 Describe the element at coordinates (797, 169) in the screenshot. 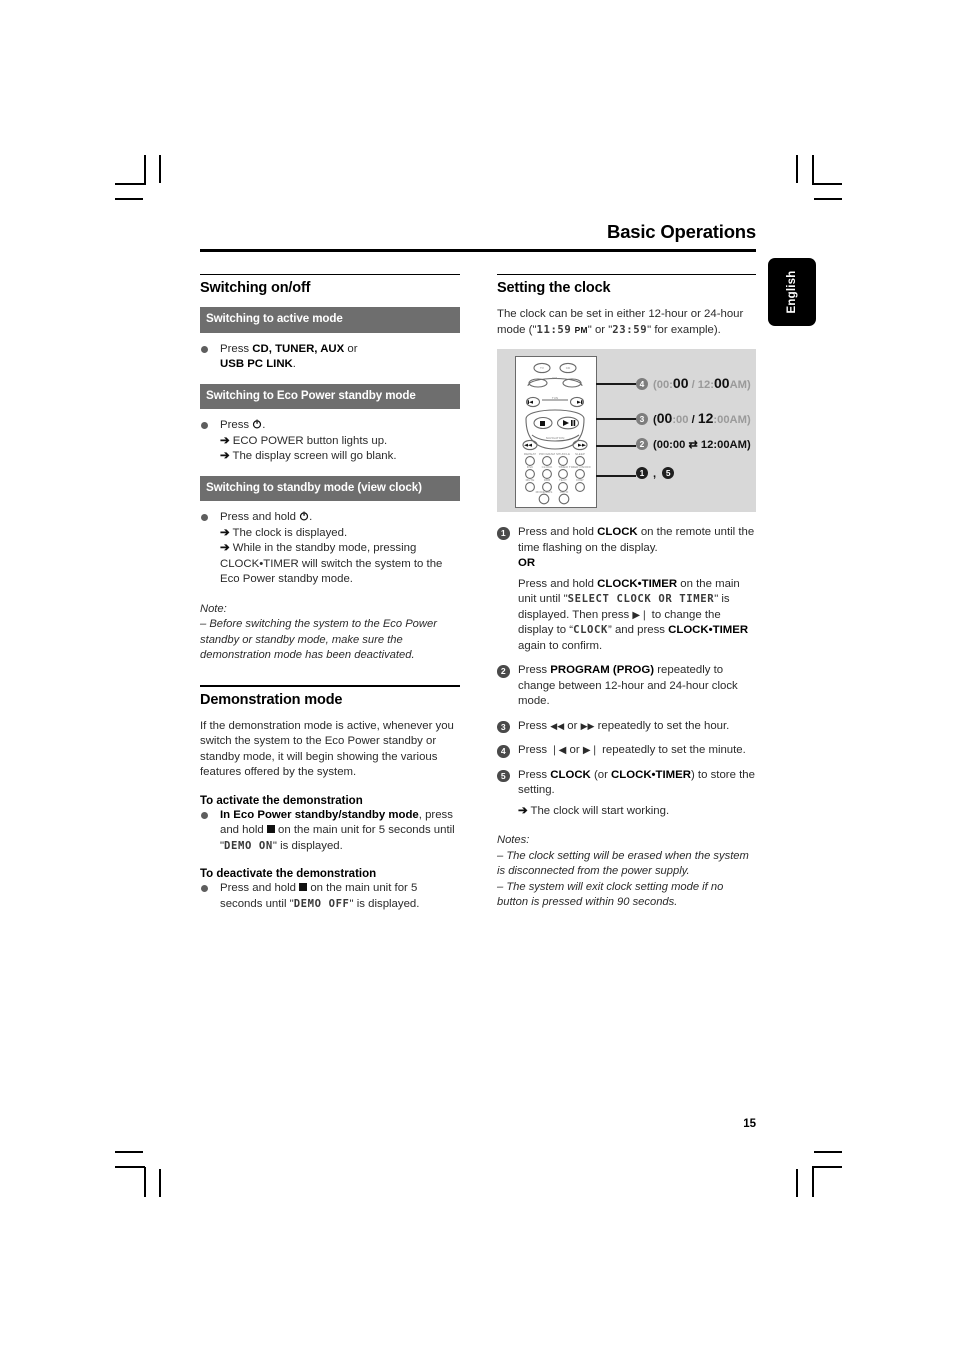

I see `crop-mark-top-right-v2` at that location.